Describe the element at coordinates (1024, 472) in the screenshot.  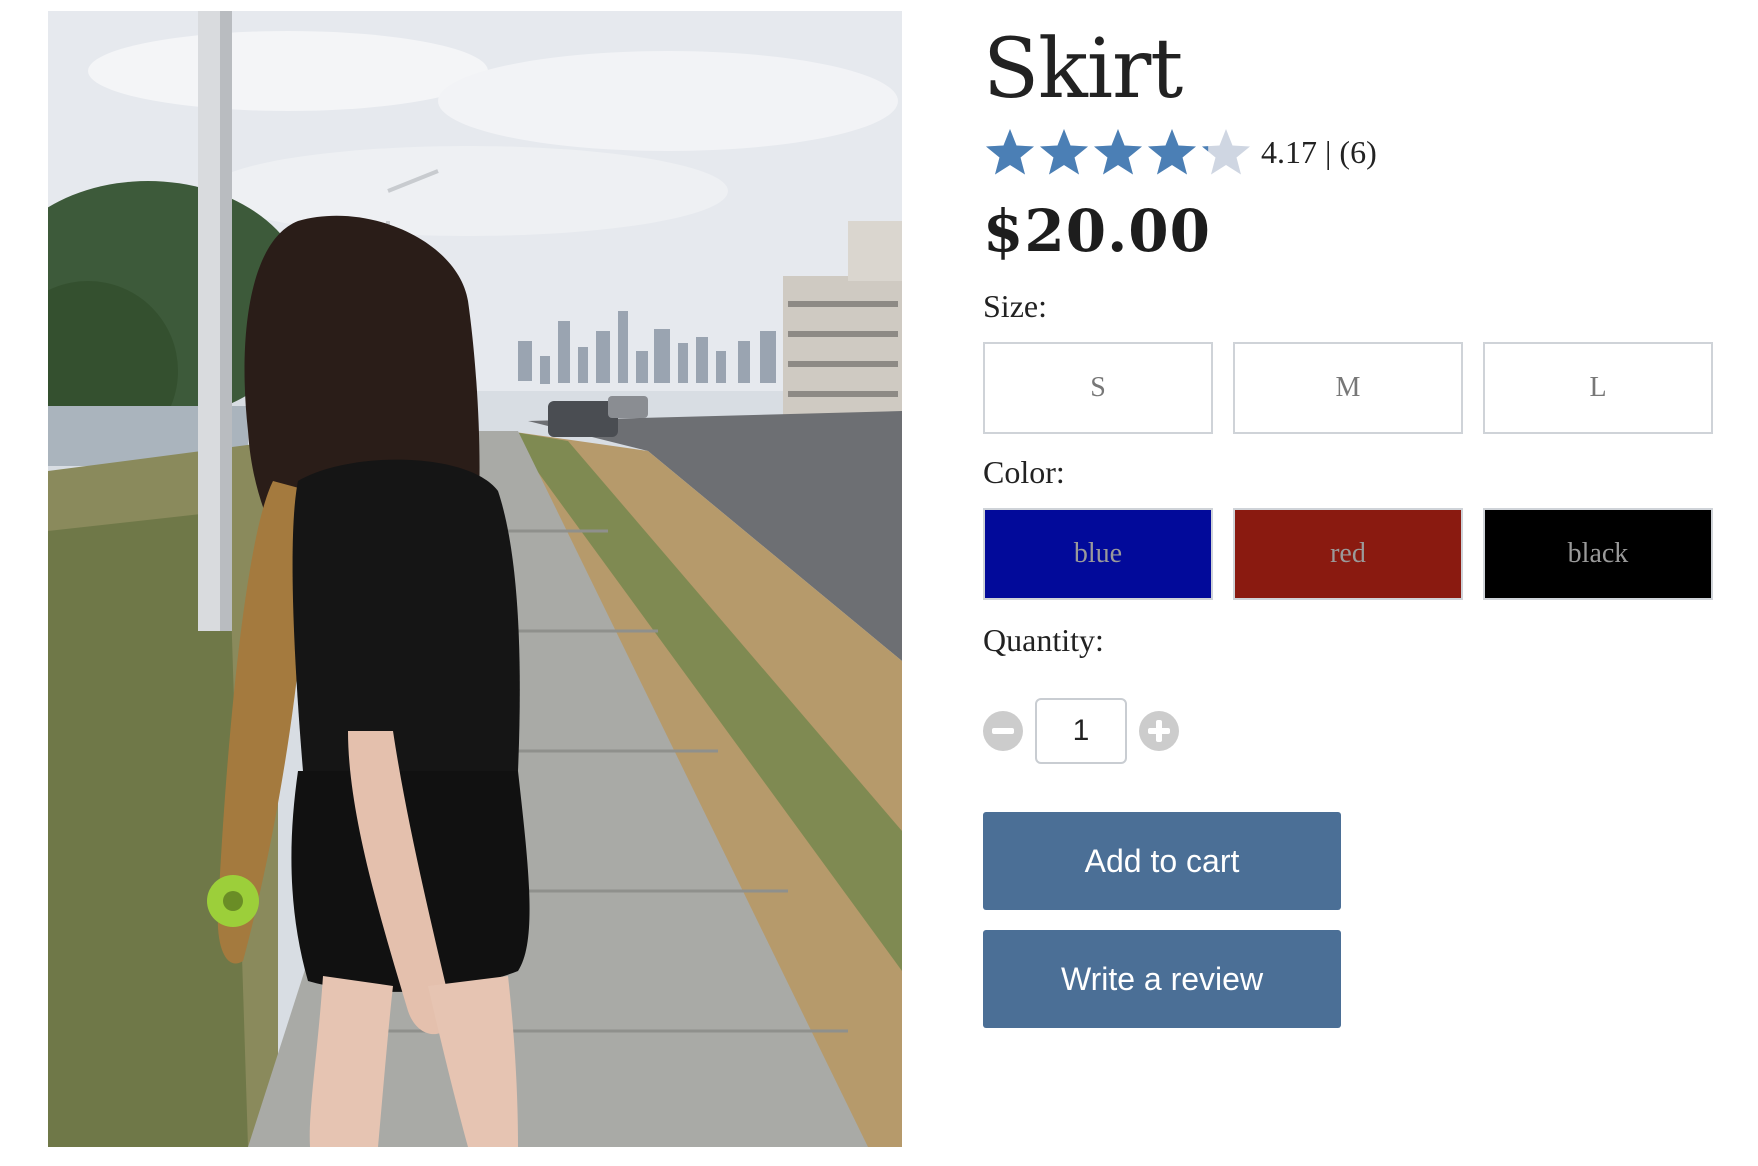
I see `color-label: Color:` at that location.